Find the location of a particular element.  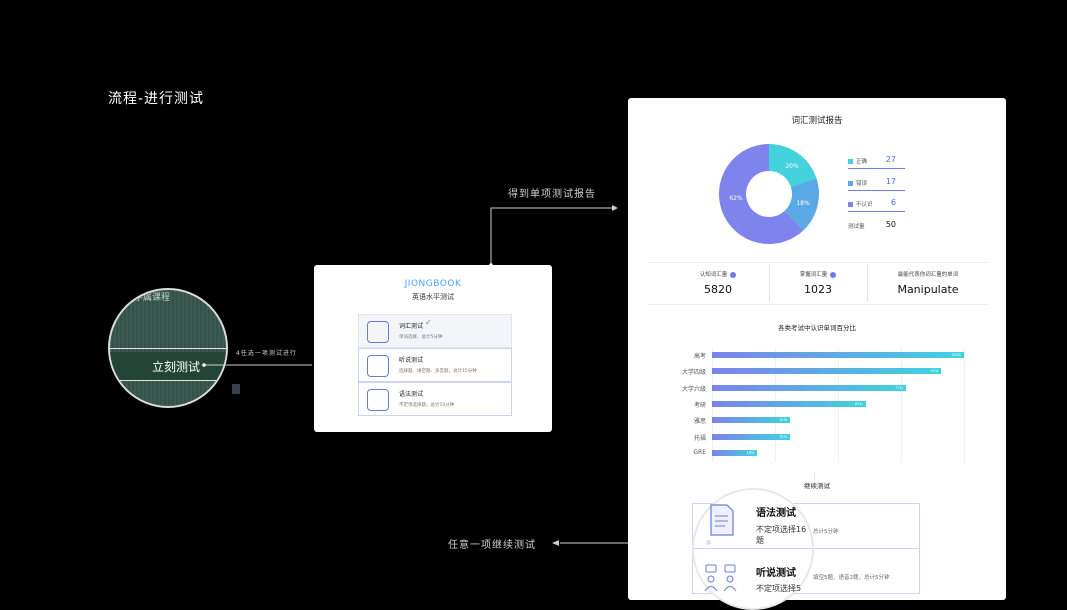

lens-dot is located at coordinates (708, 542).